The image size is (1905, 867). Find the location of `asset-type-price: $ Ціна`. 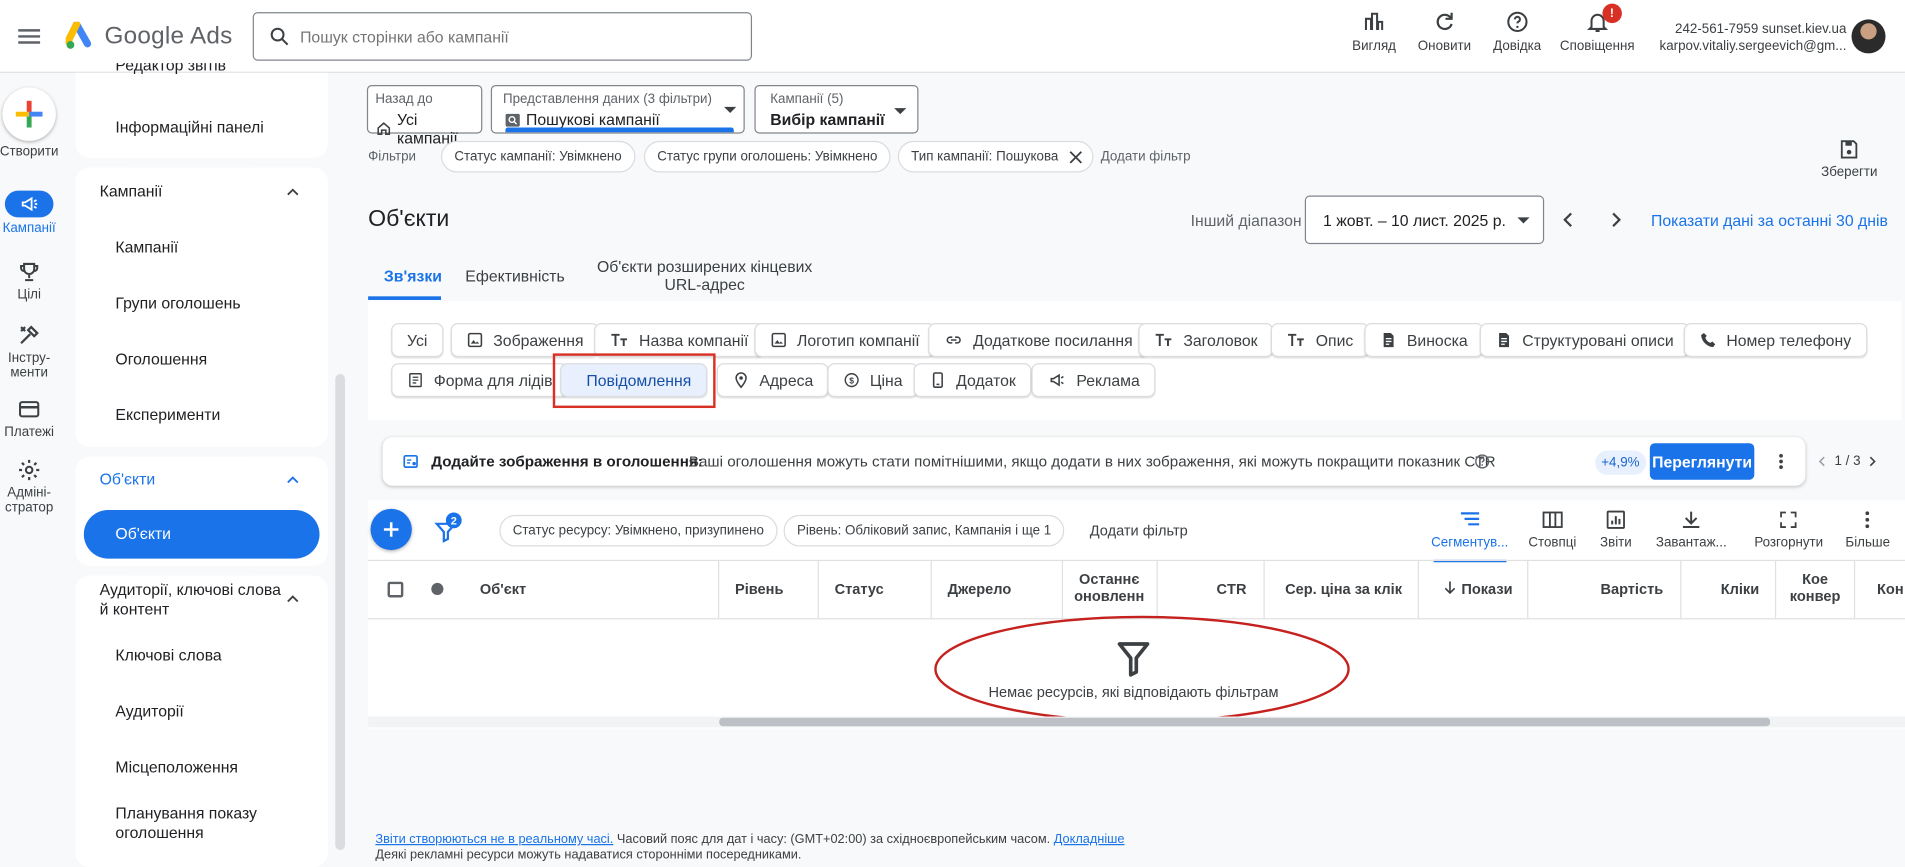

asset-type-price: $ Ціна is located at coordinates (873, 380).